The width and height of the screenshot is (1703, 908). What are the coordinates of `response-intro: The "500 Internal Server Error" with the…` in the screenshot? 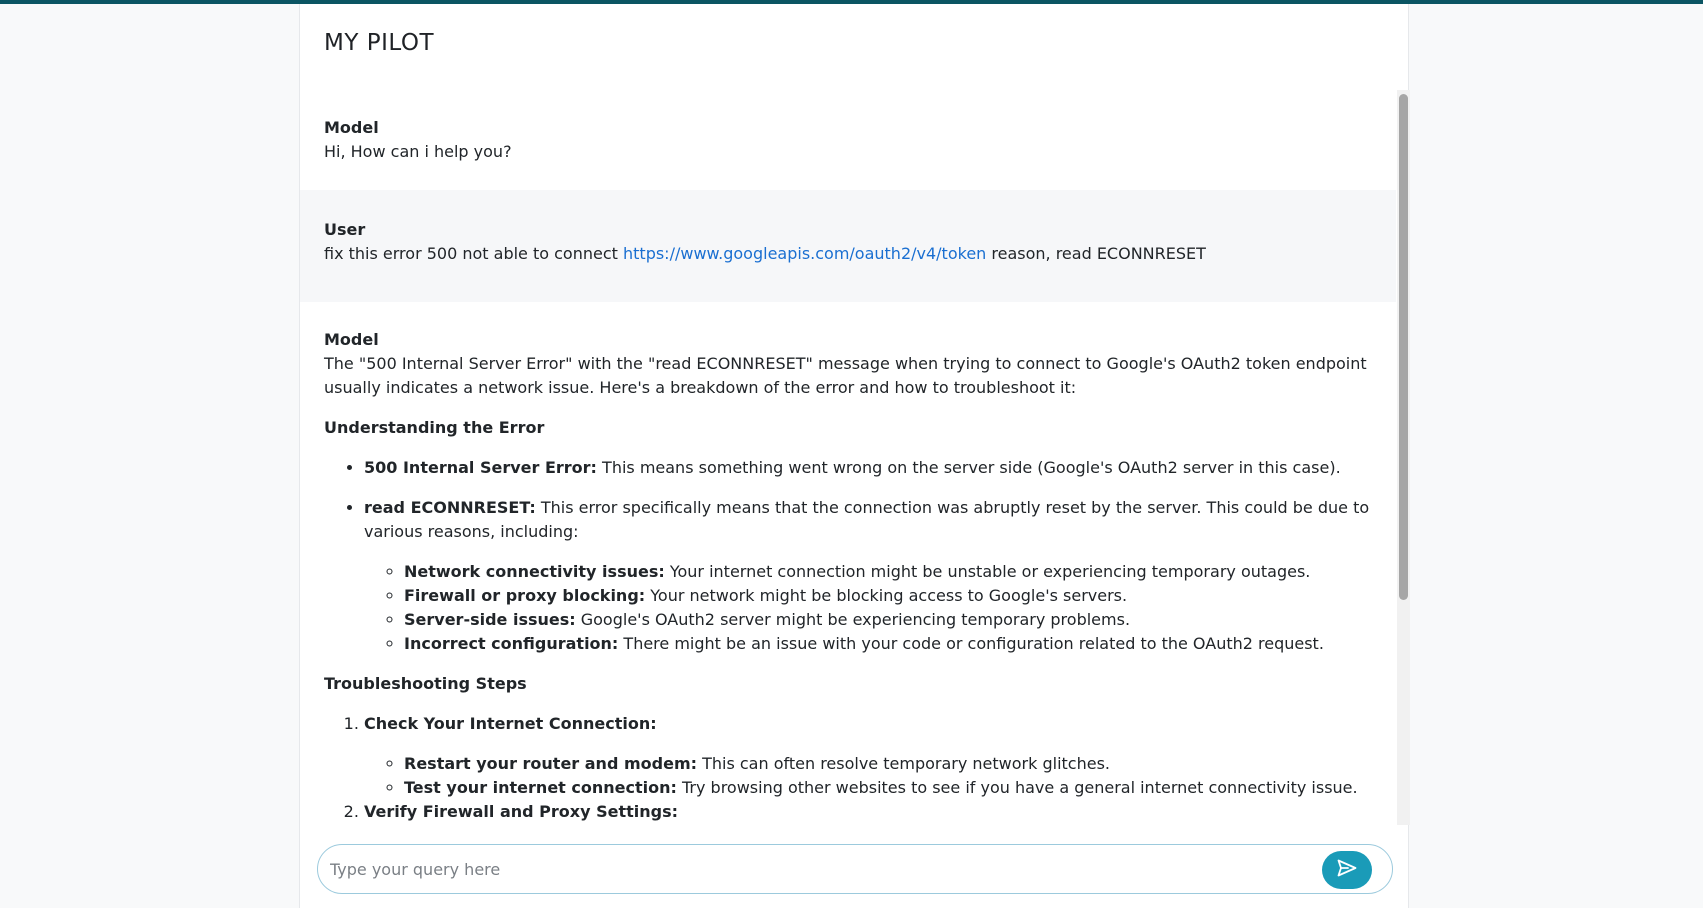 It's located at (845, 375).